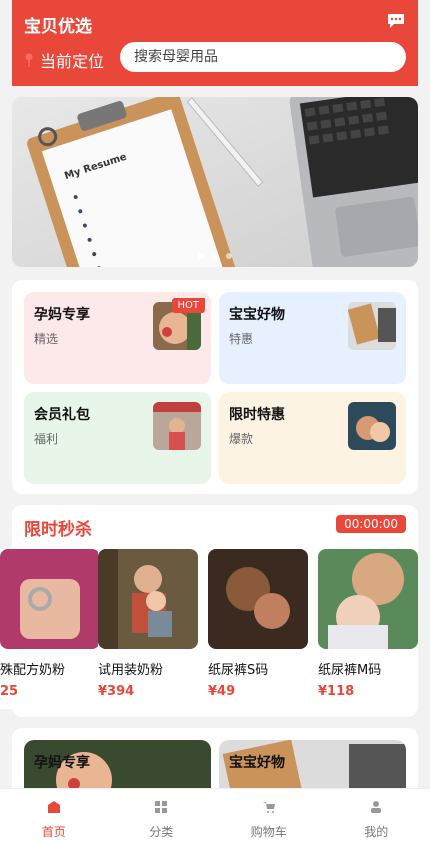 The width and height of the screenshot is (430, 845). What do you see at coordinates (148, 691) in the screenshot?
I see `product-price: ¥394` at bounding box center [148, 691].